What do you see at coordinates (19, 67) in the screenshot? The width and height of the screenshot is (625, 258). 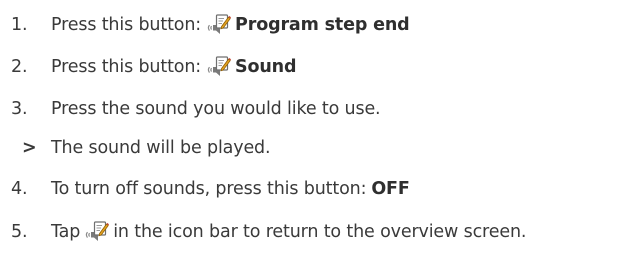 I see `step-number: 2.` at bounding box center [19, 67].